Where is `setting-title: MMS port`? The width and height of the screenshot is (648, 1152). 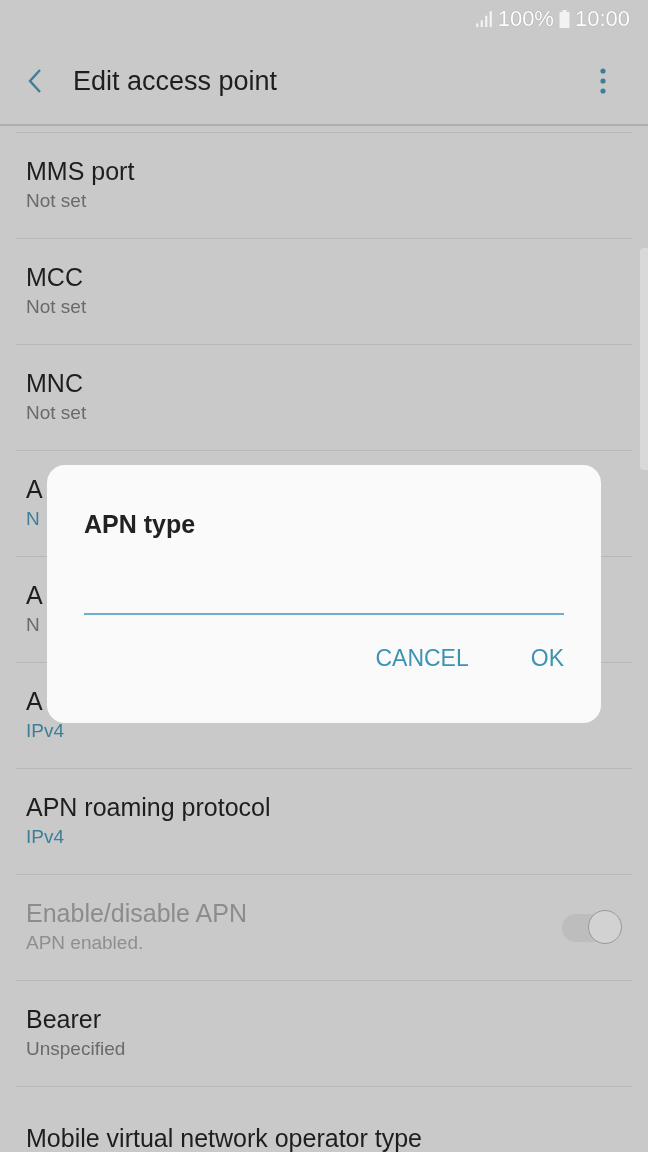 setting-title: MMS port is located at coordinates (80, 171).